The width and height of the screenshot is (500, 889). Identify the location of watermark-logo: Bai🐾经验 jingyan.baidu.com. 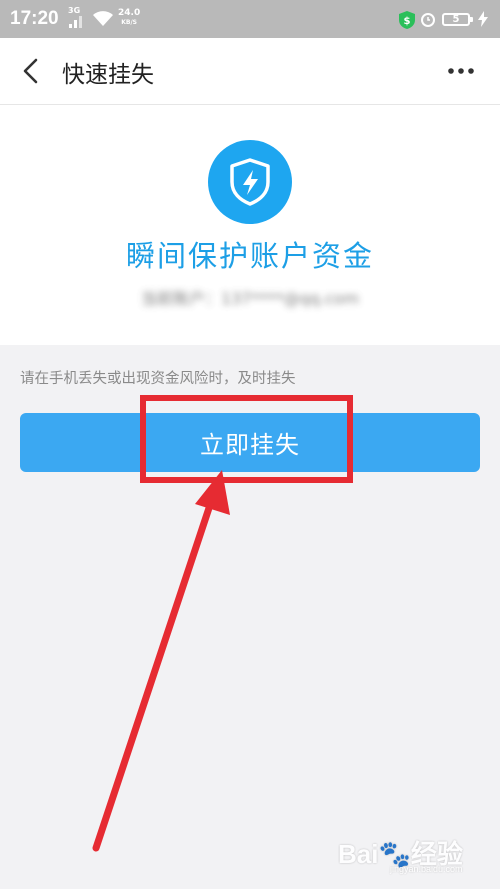
(418, 859).